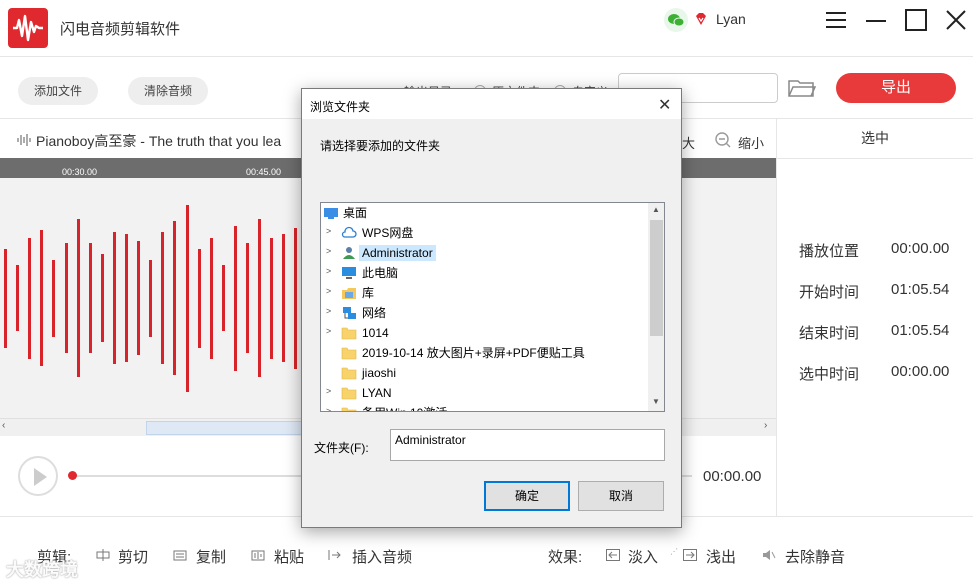  Describe the element at coordinates (180, 555) in the screenshot. I see `copy-icon` at that location.